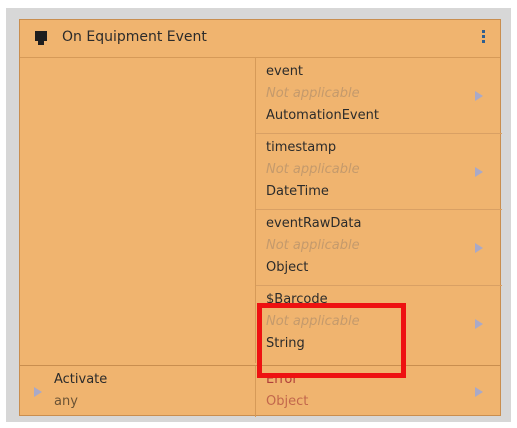 This screenshot has height=428, width=517. What do you see at coordinates (479, 392) in the screenshot?
I see `error-connector-icon` at bounding box center [479, 392].